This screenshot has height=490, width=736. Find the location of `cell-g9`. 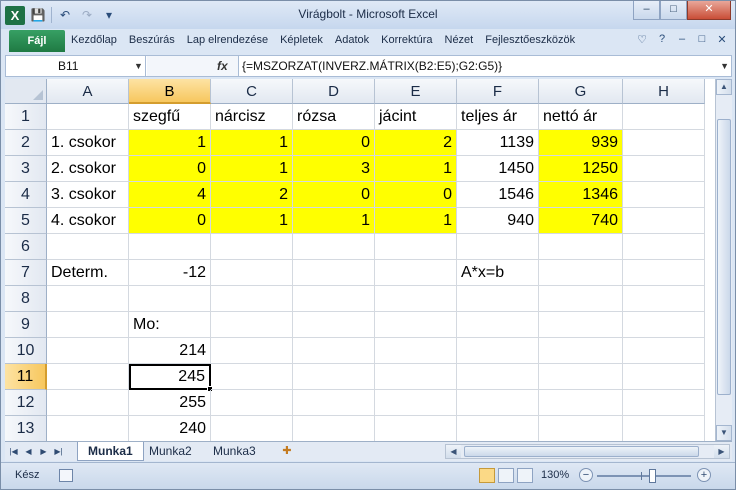

cell-g9 is located at coordinates (581, 325).